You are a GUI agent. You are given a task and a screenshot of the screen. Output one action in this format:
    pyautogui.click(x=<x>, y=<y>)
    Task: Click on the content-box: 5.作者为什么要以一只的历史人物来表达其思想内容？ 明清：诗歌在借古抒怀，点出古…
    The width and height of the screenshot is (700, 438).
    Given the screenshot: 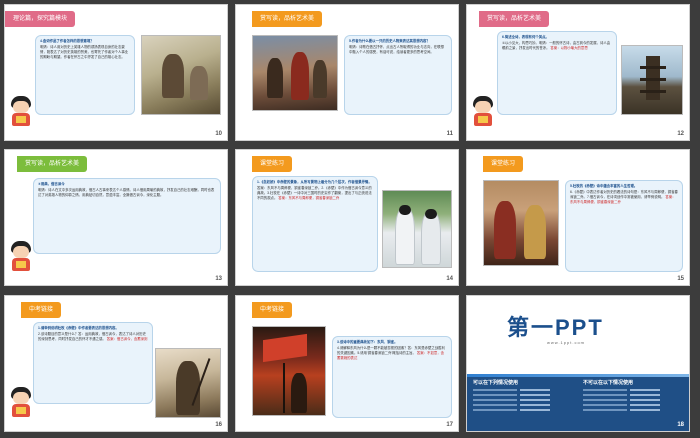 What is the action you would take?
    pyautogui.click(x=398, y=75)
    